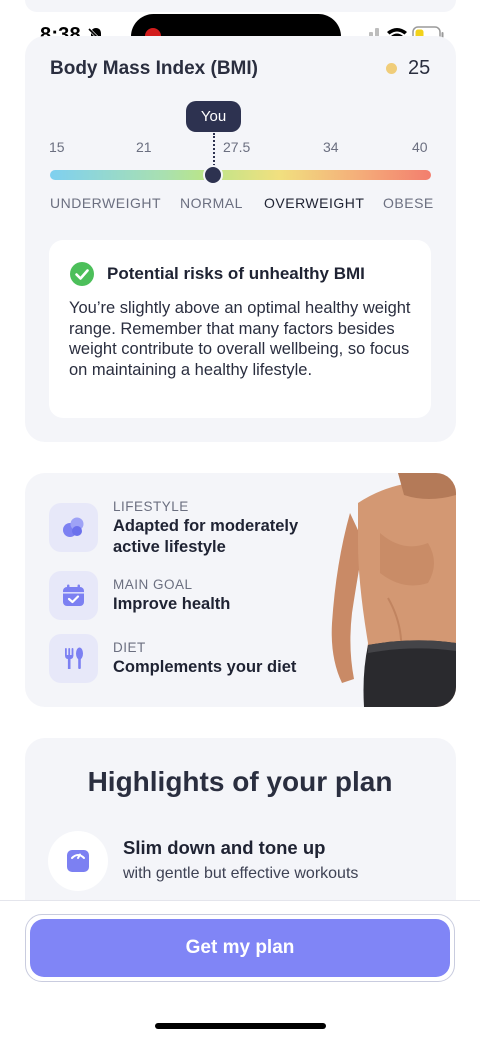 This screenshot has width=480, height=1040. What do you see at coordinates (331, 147) in the screenshot?
I see `bmi-tick: 34` at bounding box center [331, 147].